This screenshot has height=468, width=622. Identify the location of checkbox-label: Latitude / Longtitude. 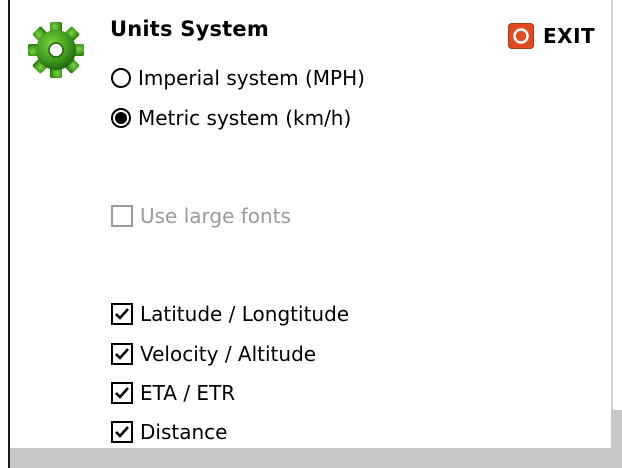
(245, 314).